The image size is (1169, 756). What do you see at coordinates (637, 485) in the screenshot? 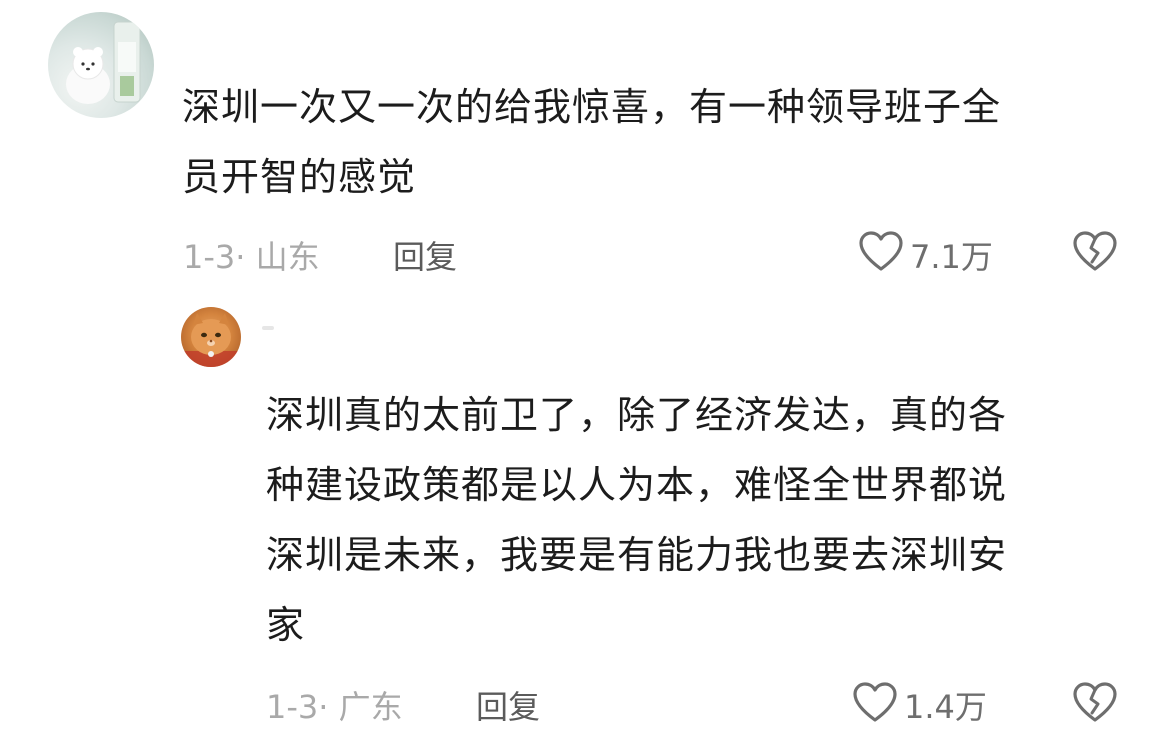
I see `reply-text-line: 种建设政策都是以人为本，难怪全世界都说` at bounding box center [637, 485].